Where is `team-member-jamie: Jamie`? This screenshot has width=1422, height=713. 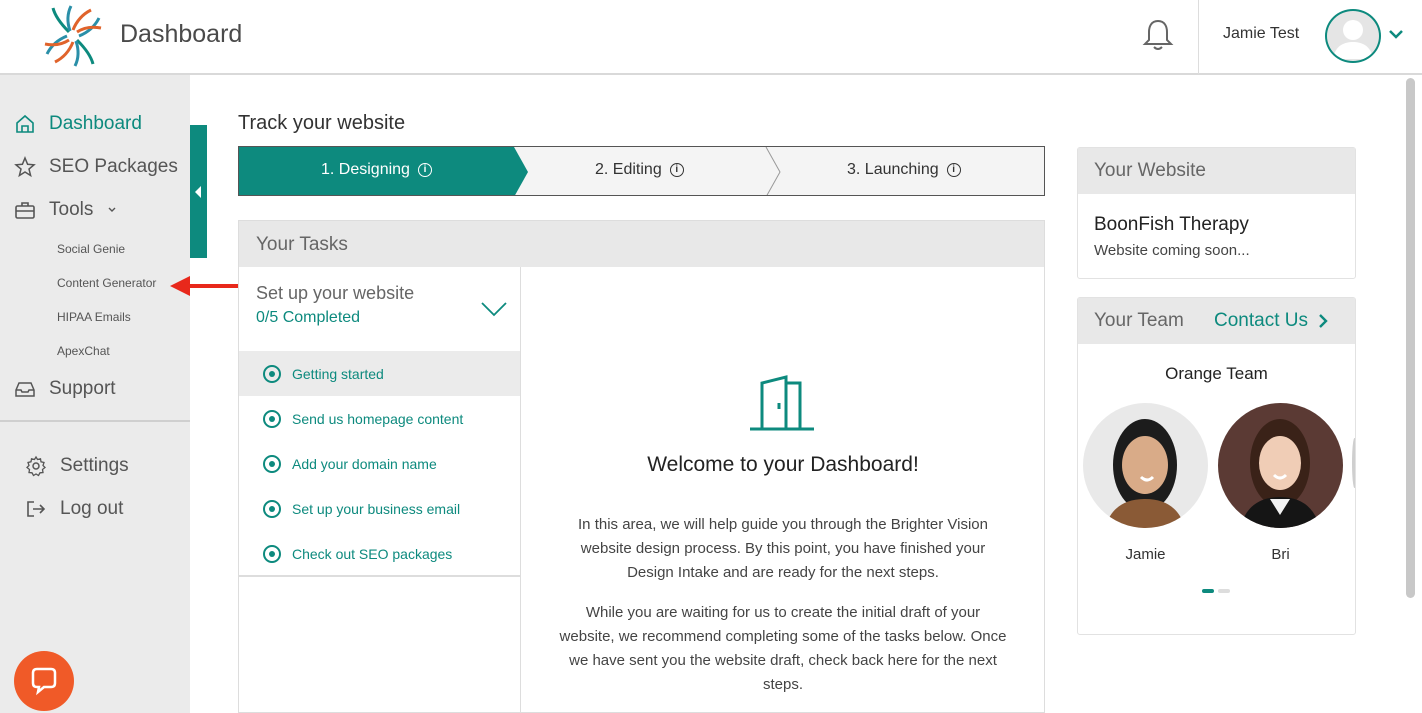 team-member-jamie: Jamie is located at coordinates (1145, 483).